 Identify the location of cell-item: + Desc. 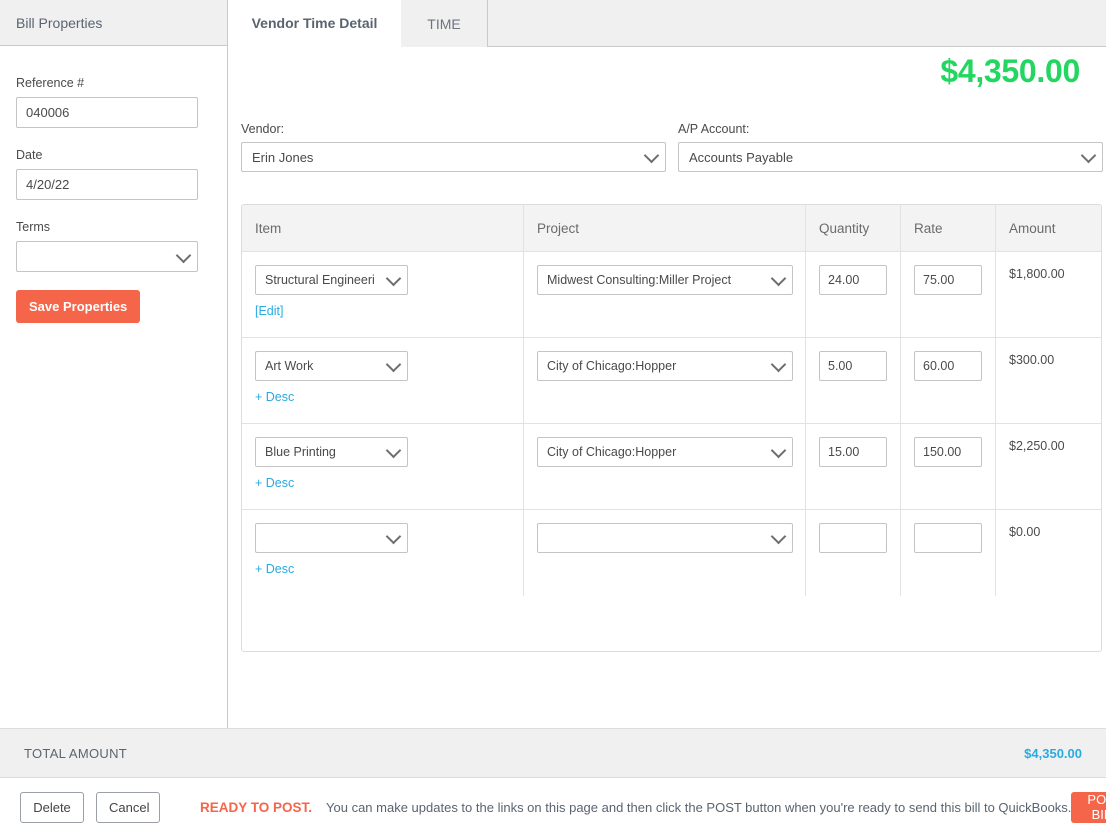
(383, 553).